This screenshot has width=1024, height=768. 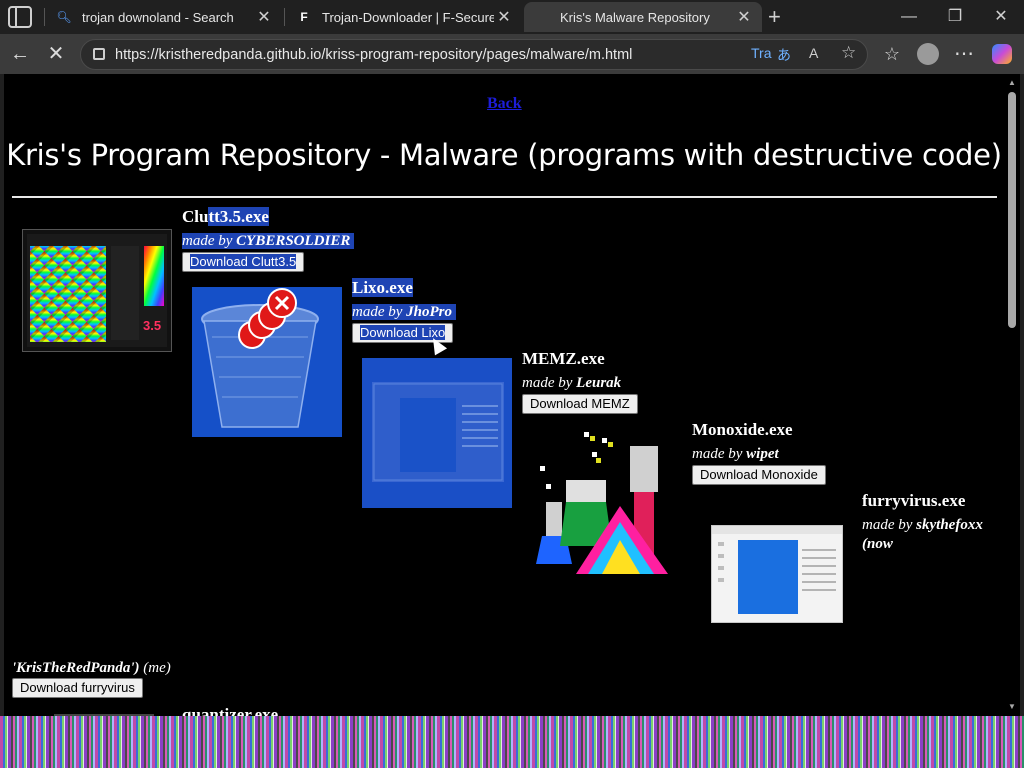 I want to click on copilot-icon, so click(x=1002, y=54).